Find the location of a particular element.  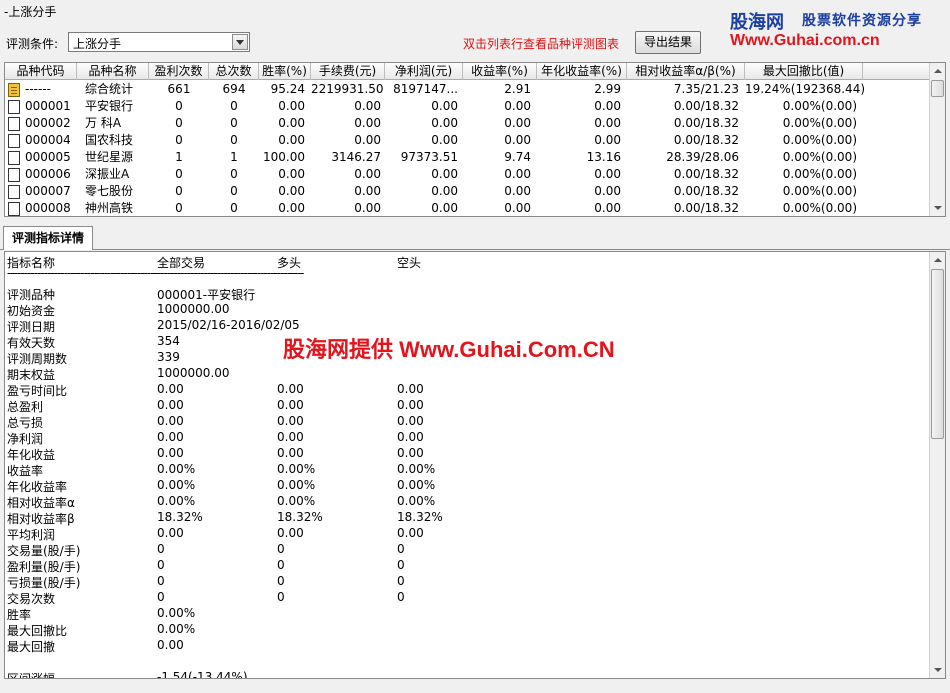

detail-name-value: 有效天数 is located at coordinates (31, 343).